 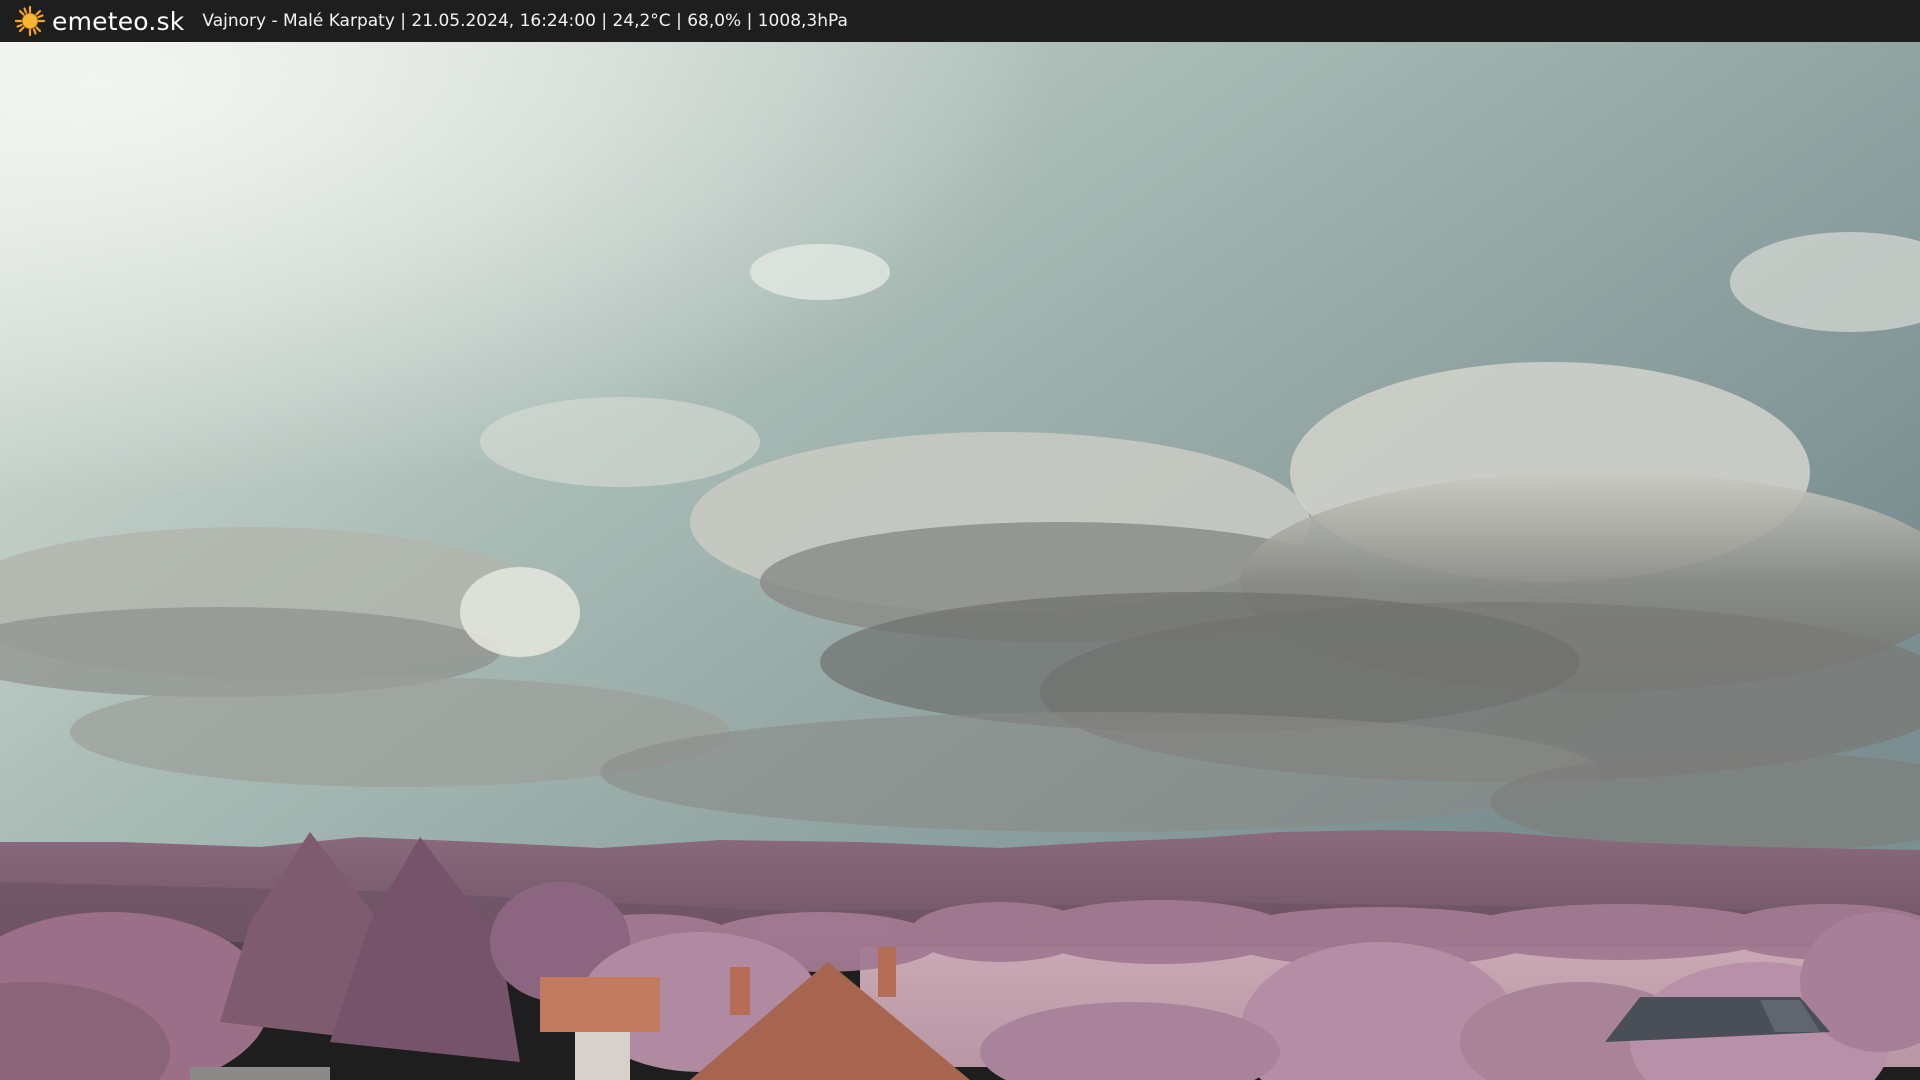 I want to click on sun-icon, so click(x=30, y=21).